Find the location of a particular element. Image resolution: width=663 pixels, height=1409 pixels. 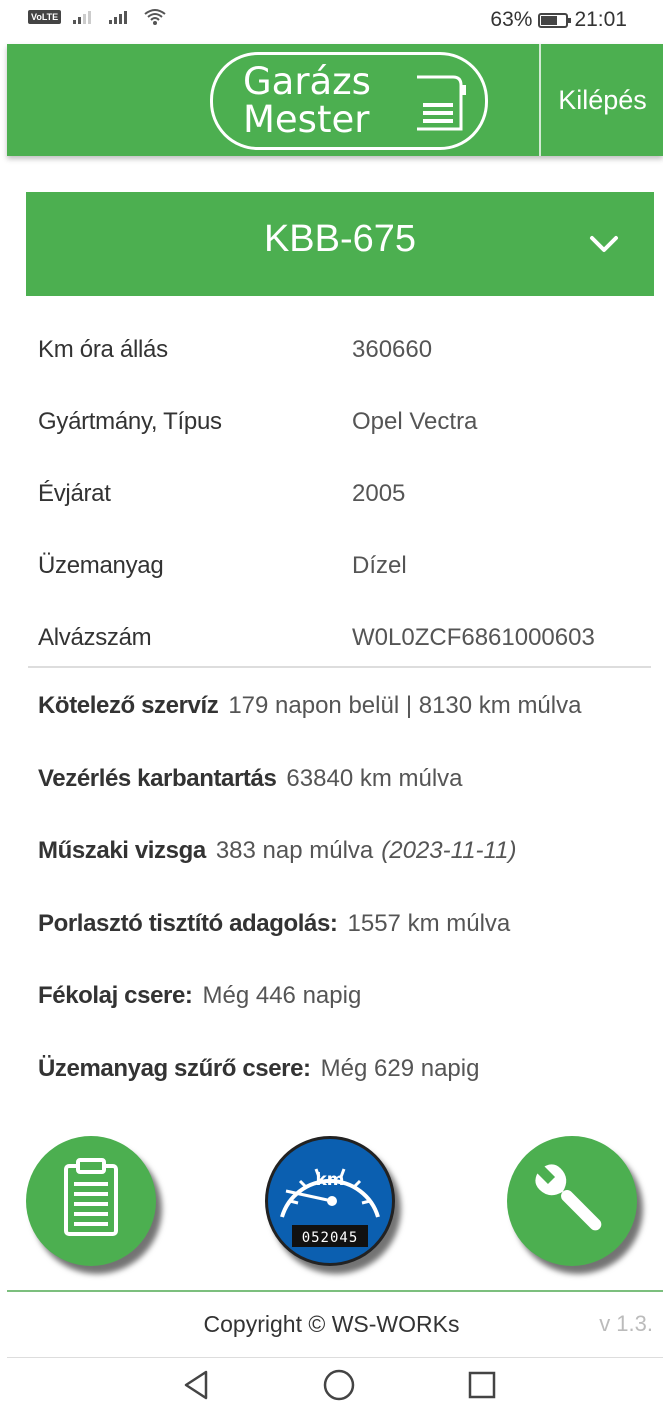

vehicle-selector: KBB-675 is located at coordinates (340, 244).